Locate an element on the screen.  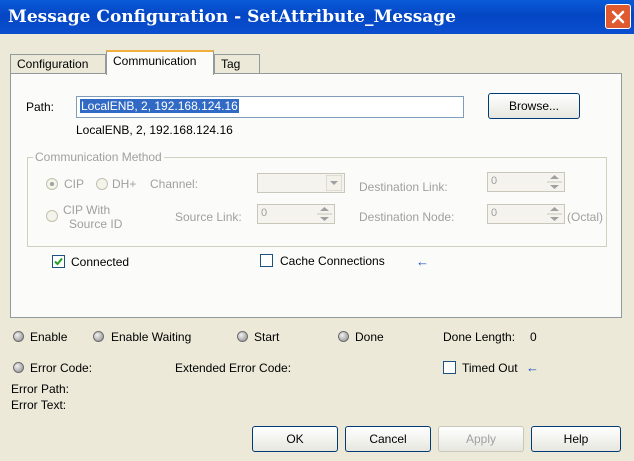
enable-waiting-label: Enable Waiting is located at coordinates (151, 337).